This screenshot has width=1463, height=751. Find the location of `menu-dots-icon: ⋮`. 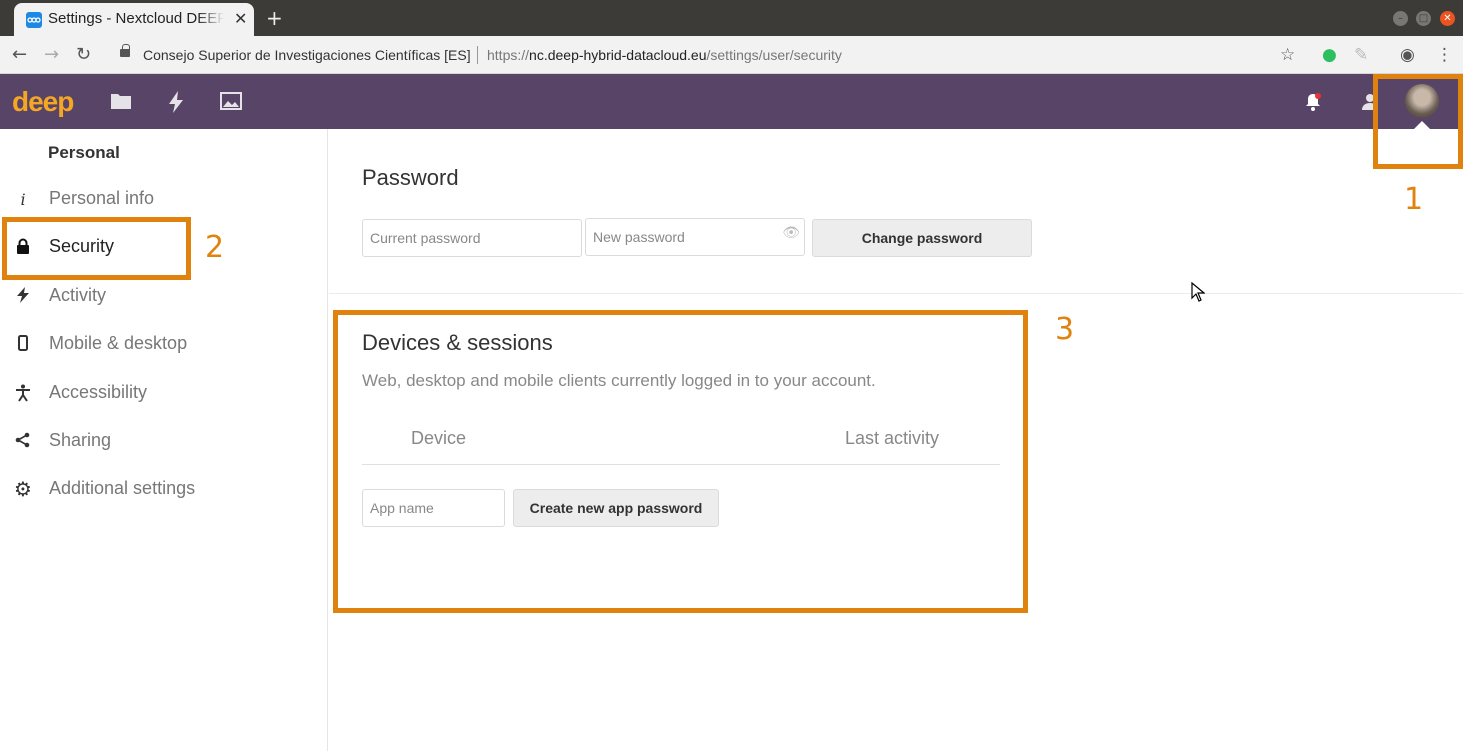

menu-dots-icon: ⋮ is located at coordinates (1444, 55).